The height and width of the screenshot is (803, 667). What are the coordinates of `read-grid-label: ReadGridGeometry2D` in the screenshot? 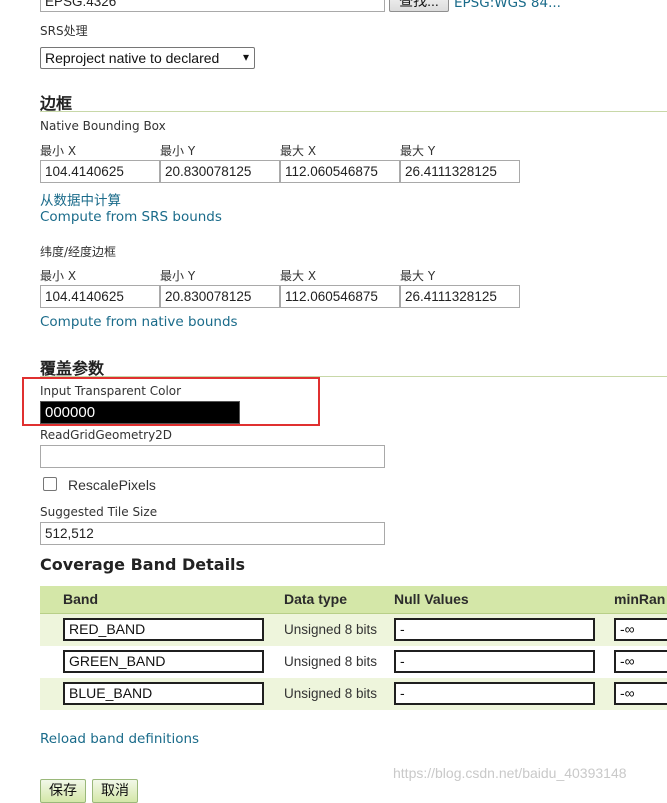 It's located at (106, 435).